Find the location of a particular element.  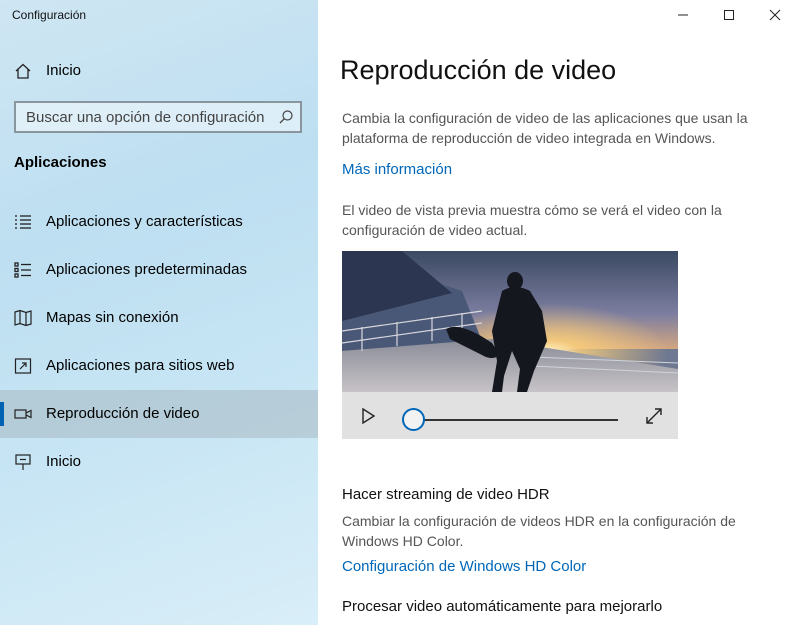

map-icon is located at coordinates (23, 318).